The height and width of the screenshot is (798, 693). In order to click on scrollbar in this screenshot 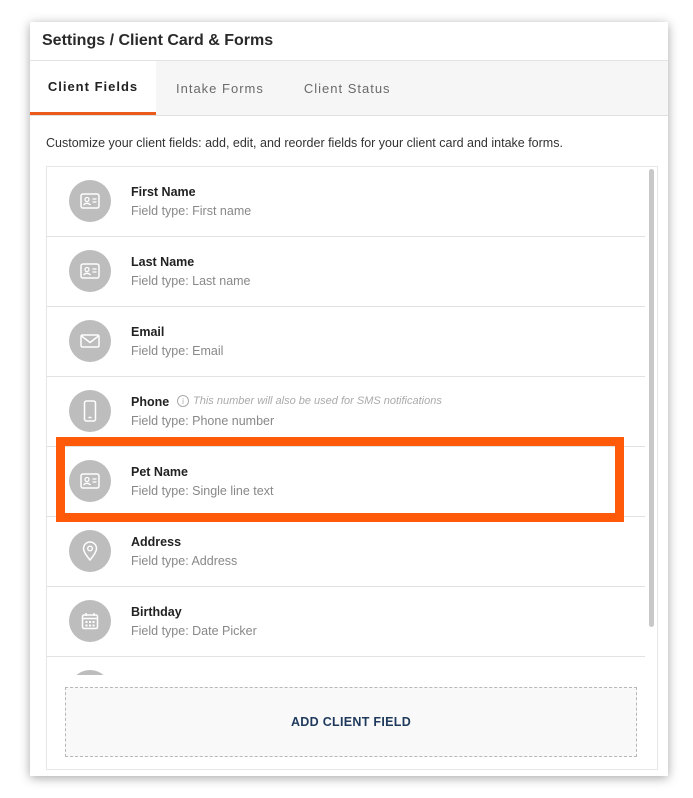, I will do `click(651, 398)`.